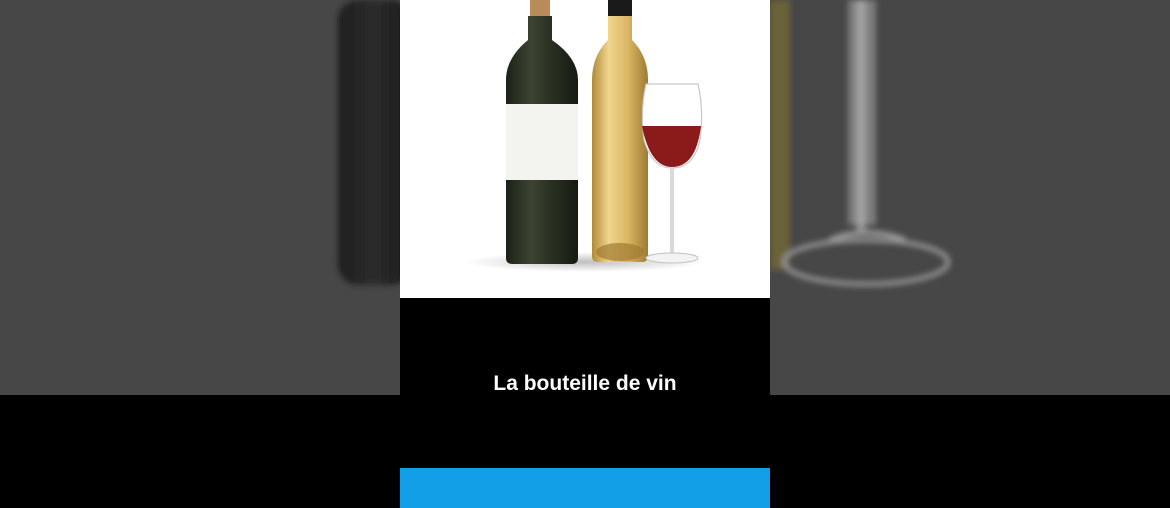 This screenshot has height=508, width=1170. Describe the element at coordinates (542, 142) in the screenshot. I see `blank-label` at that location.